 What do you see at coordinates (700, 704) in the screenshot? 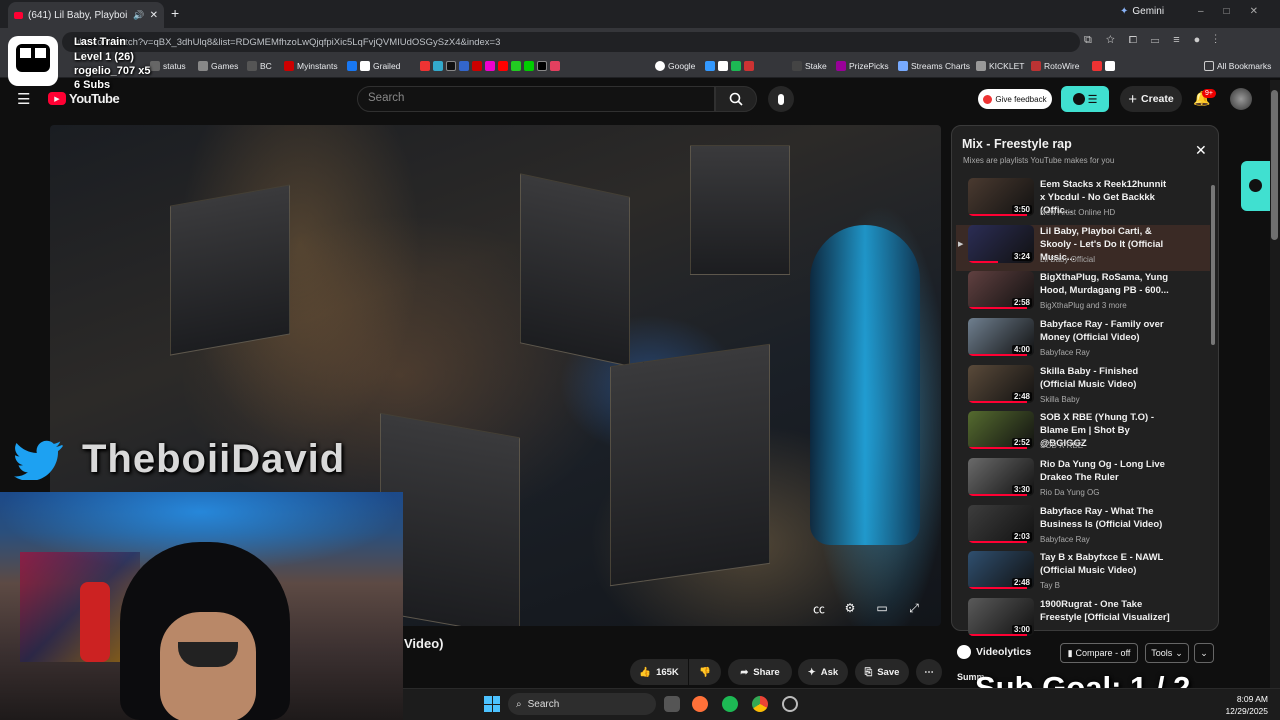
I see `firefox-icon` at bounding box center [700, 704].